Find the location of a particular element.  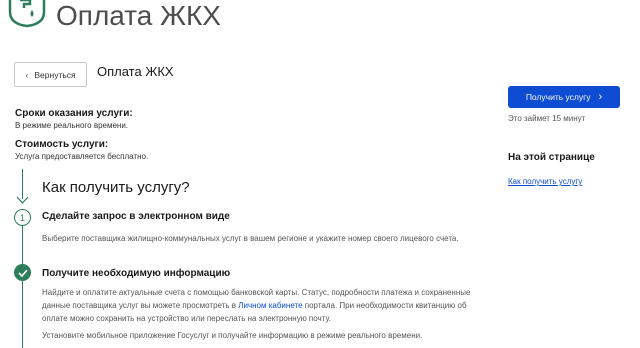

section-title: Как получить услугу? is located at coordinates (116, 187).